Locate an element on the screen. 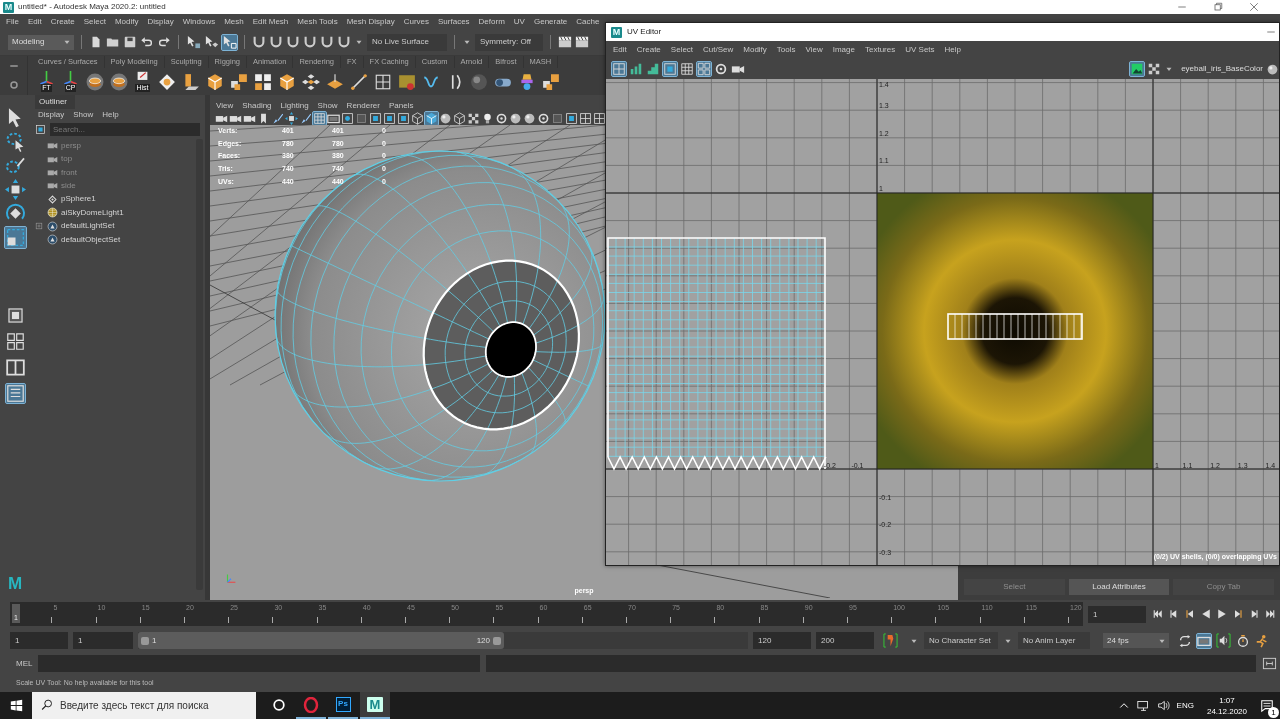 This screenshot has height=719, width=1280. menu-item: Surfaces is located at coordinates (454, 21).